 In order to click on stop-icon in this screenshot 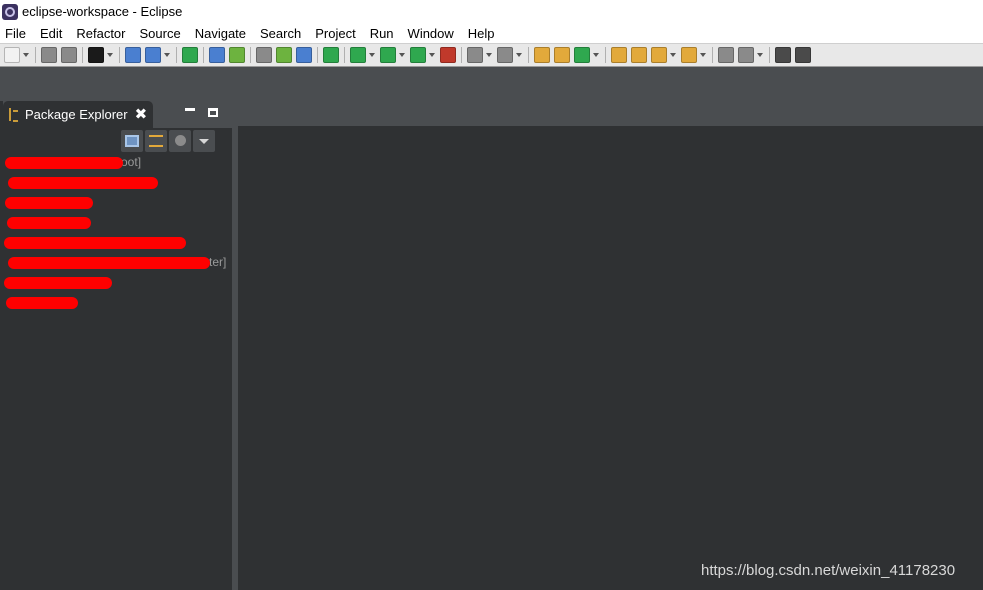, I will do `click(475, 55)`.